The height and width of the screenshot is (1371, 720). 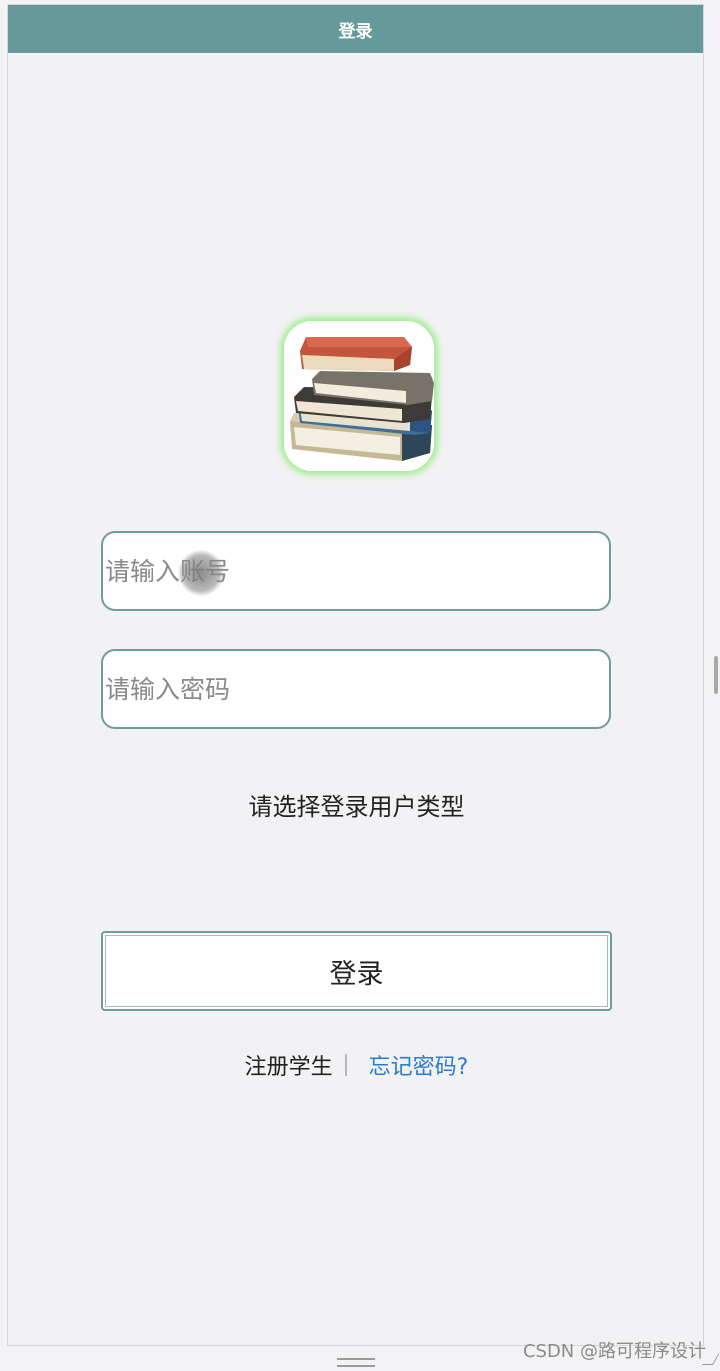 I want to click on user-type-prompt: 请选择登录用户类型, so click(x=356, y=804).